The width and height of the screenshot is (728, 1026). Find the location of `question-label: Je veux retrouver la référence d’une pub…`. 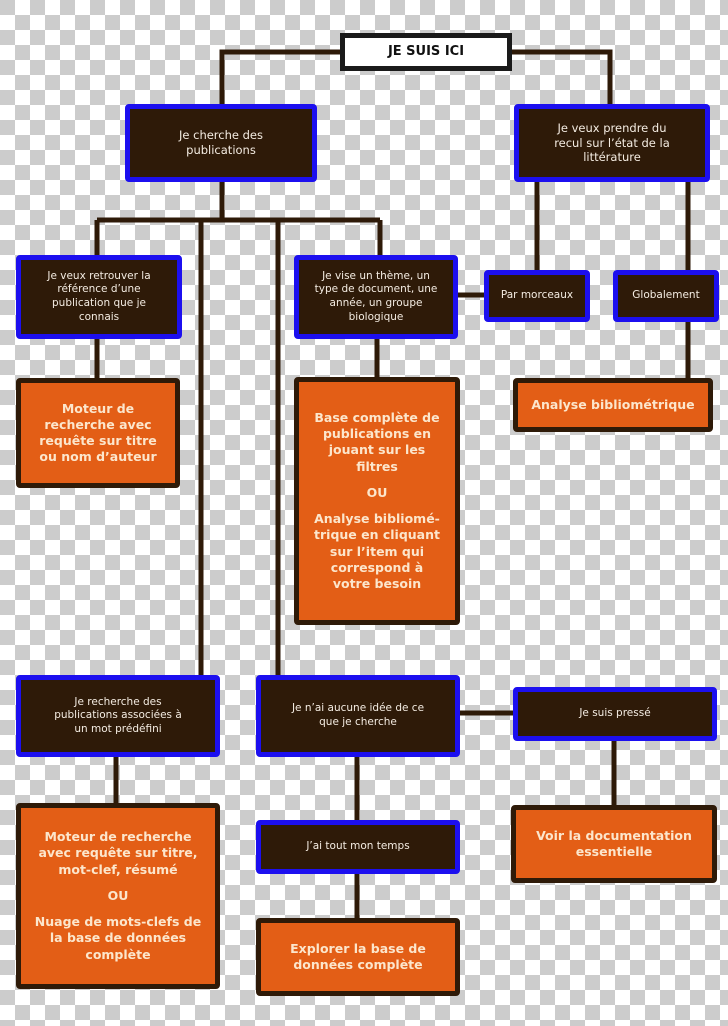

question-label: Je veux retrouver la référence d’une pub… is located at coordinates (99, 296).